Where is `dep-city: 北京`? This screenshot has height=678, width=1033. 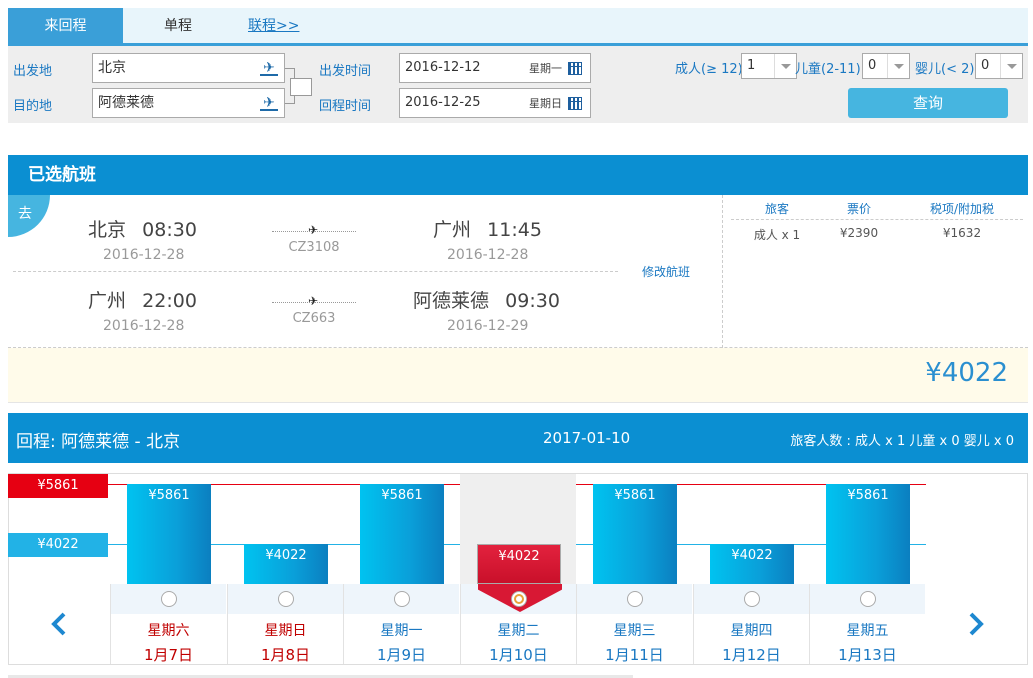
dep-city: 北京 is located at coordinates (107, 230).